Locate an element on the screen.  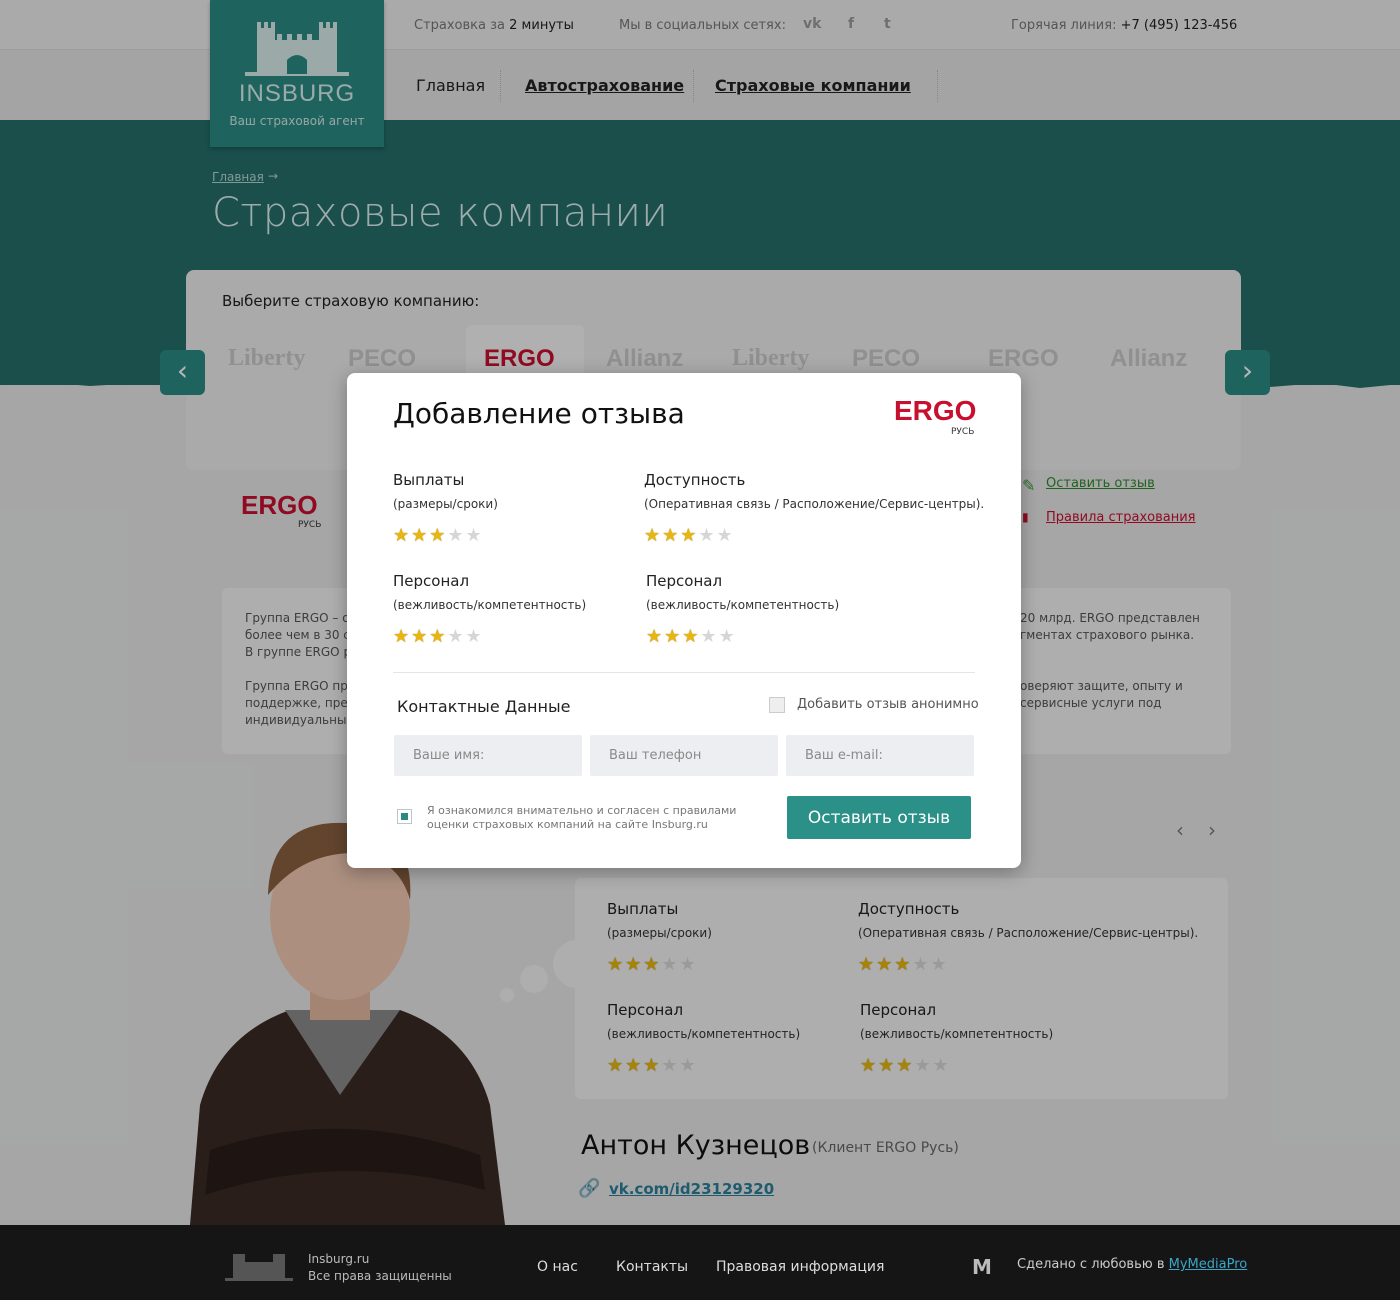
footer-contacts-link: Контакты is located at coordinates (652, 1267).